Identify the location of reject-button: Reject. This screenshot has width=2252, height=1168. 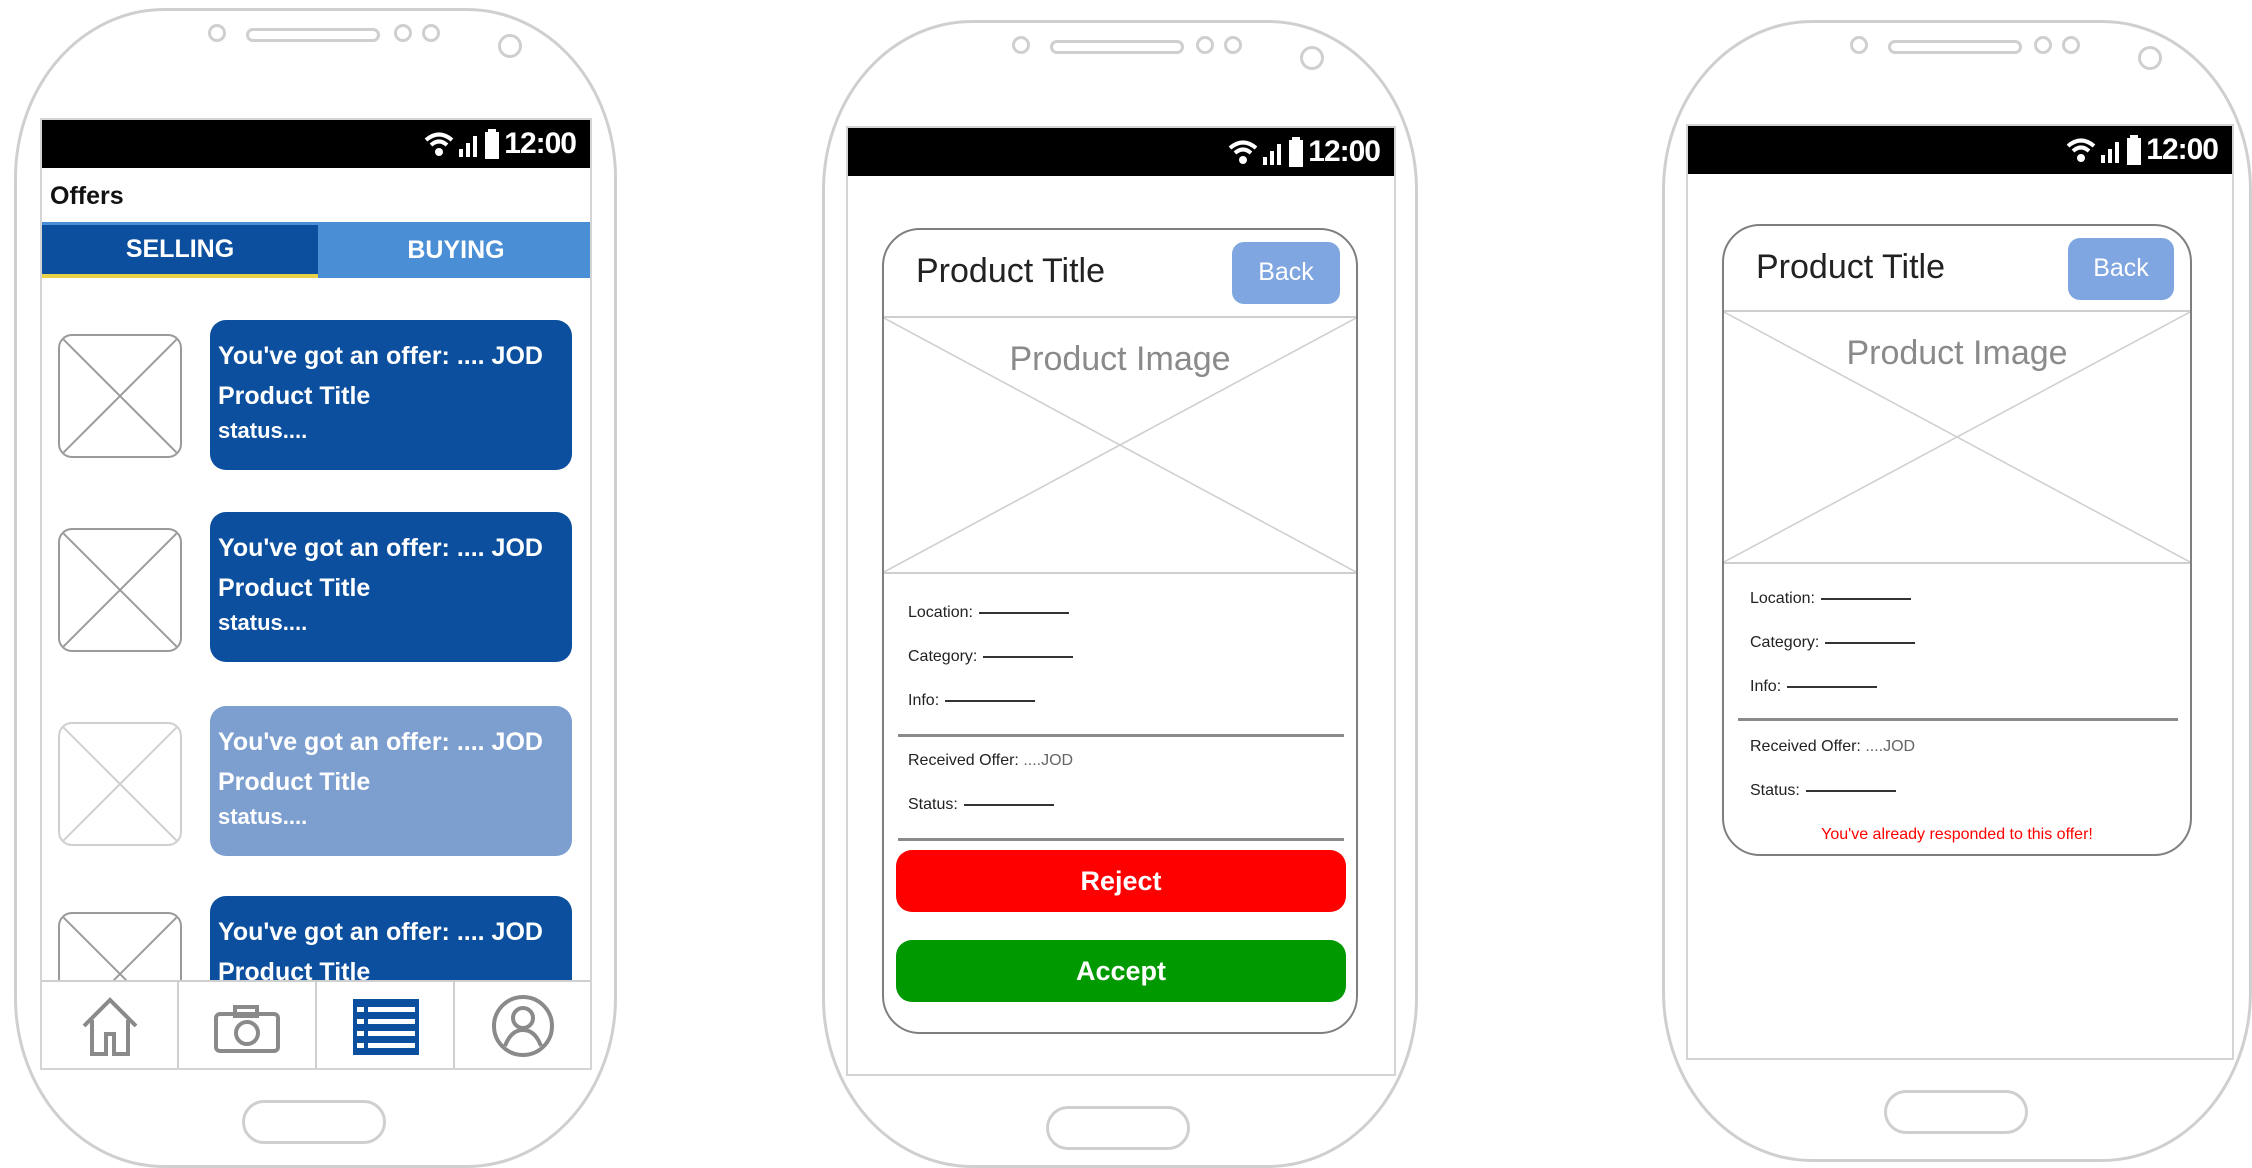
(1121, 881).